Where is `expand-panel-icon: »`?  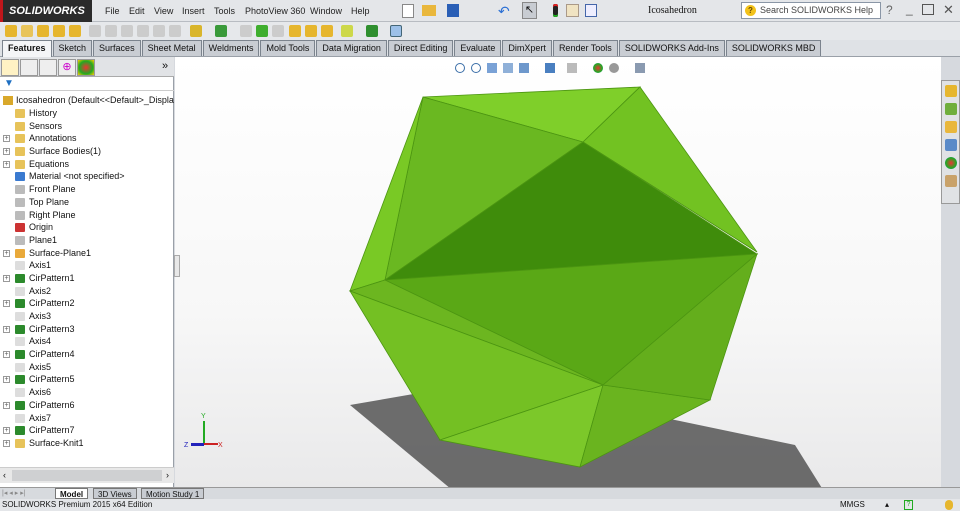
expand-panel-icon: » is located at coordinates (165, 66).